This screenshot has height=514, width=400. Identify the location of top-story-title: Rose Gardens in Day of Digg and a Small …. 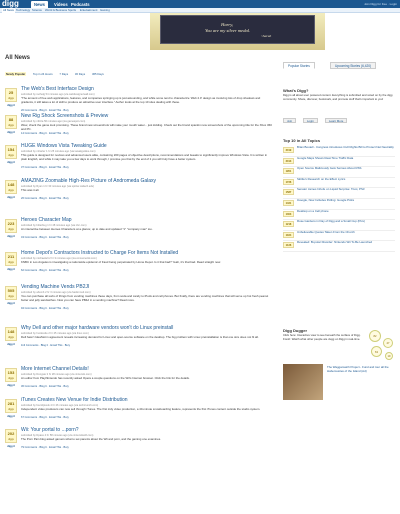
(346, 224).